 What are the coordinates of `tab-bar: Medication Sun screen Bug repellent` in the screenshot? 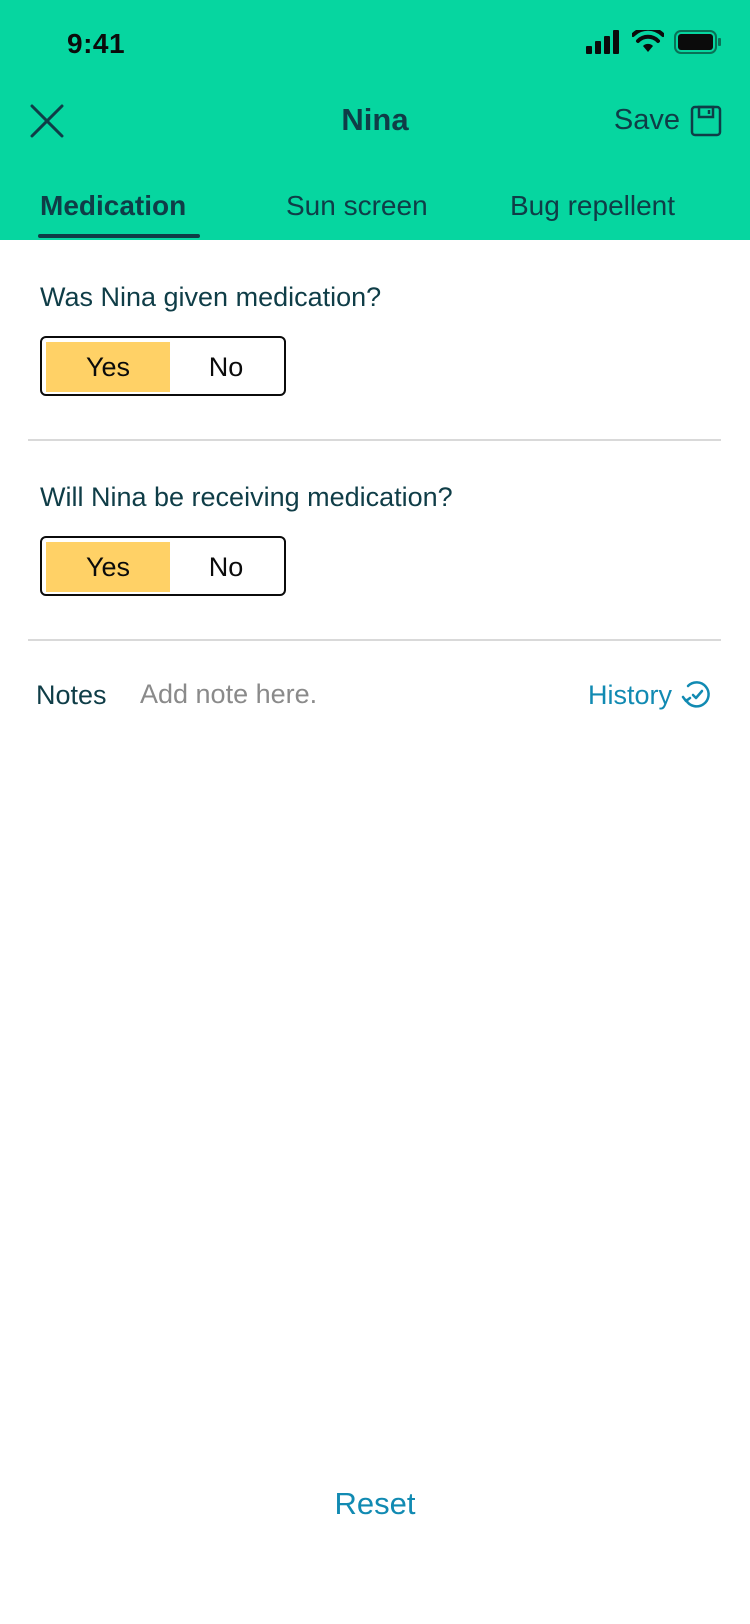 It's located at (375, 215).